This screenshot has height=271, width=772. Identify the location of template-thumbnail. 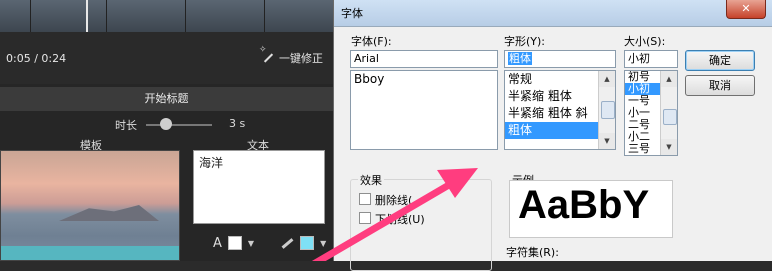
(90, 205).